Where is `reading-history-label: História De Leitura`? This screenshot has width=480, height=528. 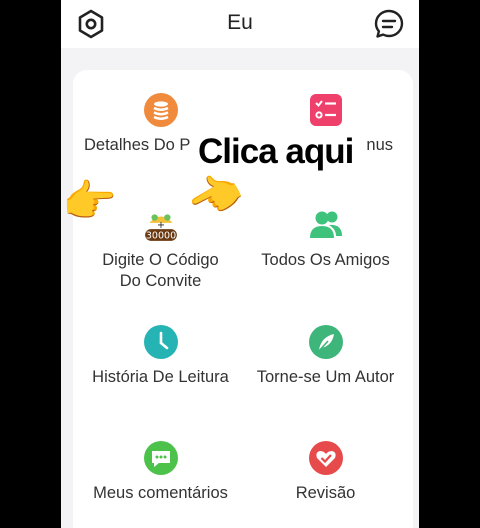 reading-history-label: História De Leitura is located at coordinates (160, 377).